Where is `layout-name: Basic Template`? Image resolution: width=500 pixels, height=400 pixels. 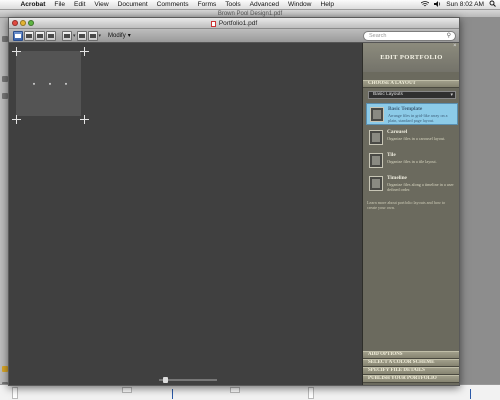 layout-name: Basic Template is located at coordinates (405, 109).